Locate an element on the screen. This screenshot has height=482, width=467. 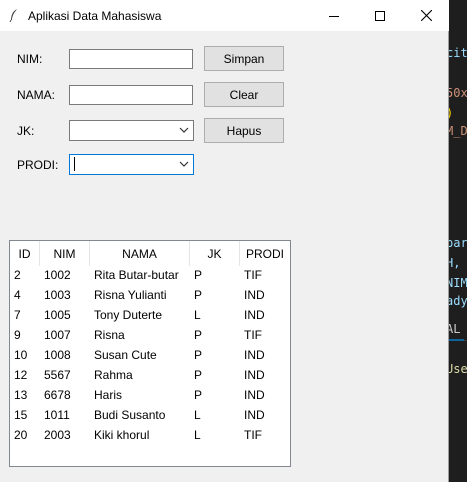
table-row: 12 5567 Rahma P IND is located at coordinates (150, 376).